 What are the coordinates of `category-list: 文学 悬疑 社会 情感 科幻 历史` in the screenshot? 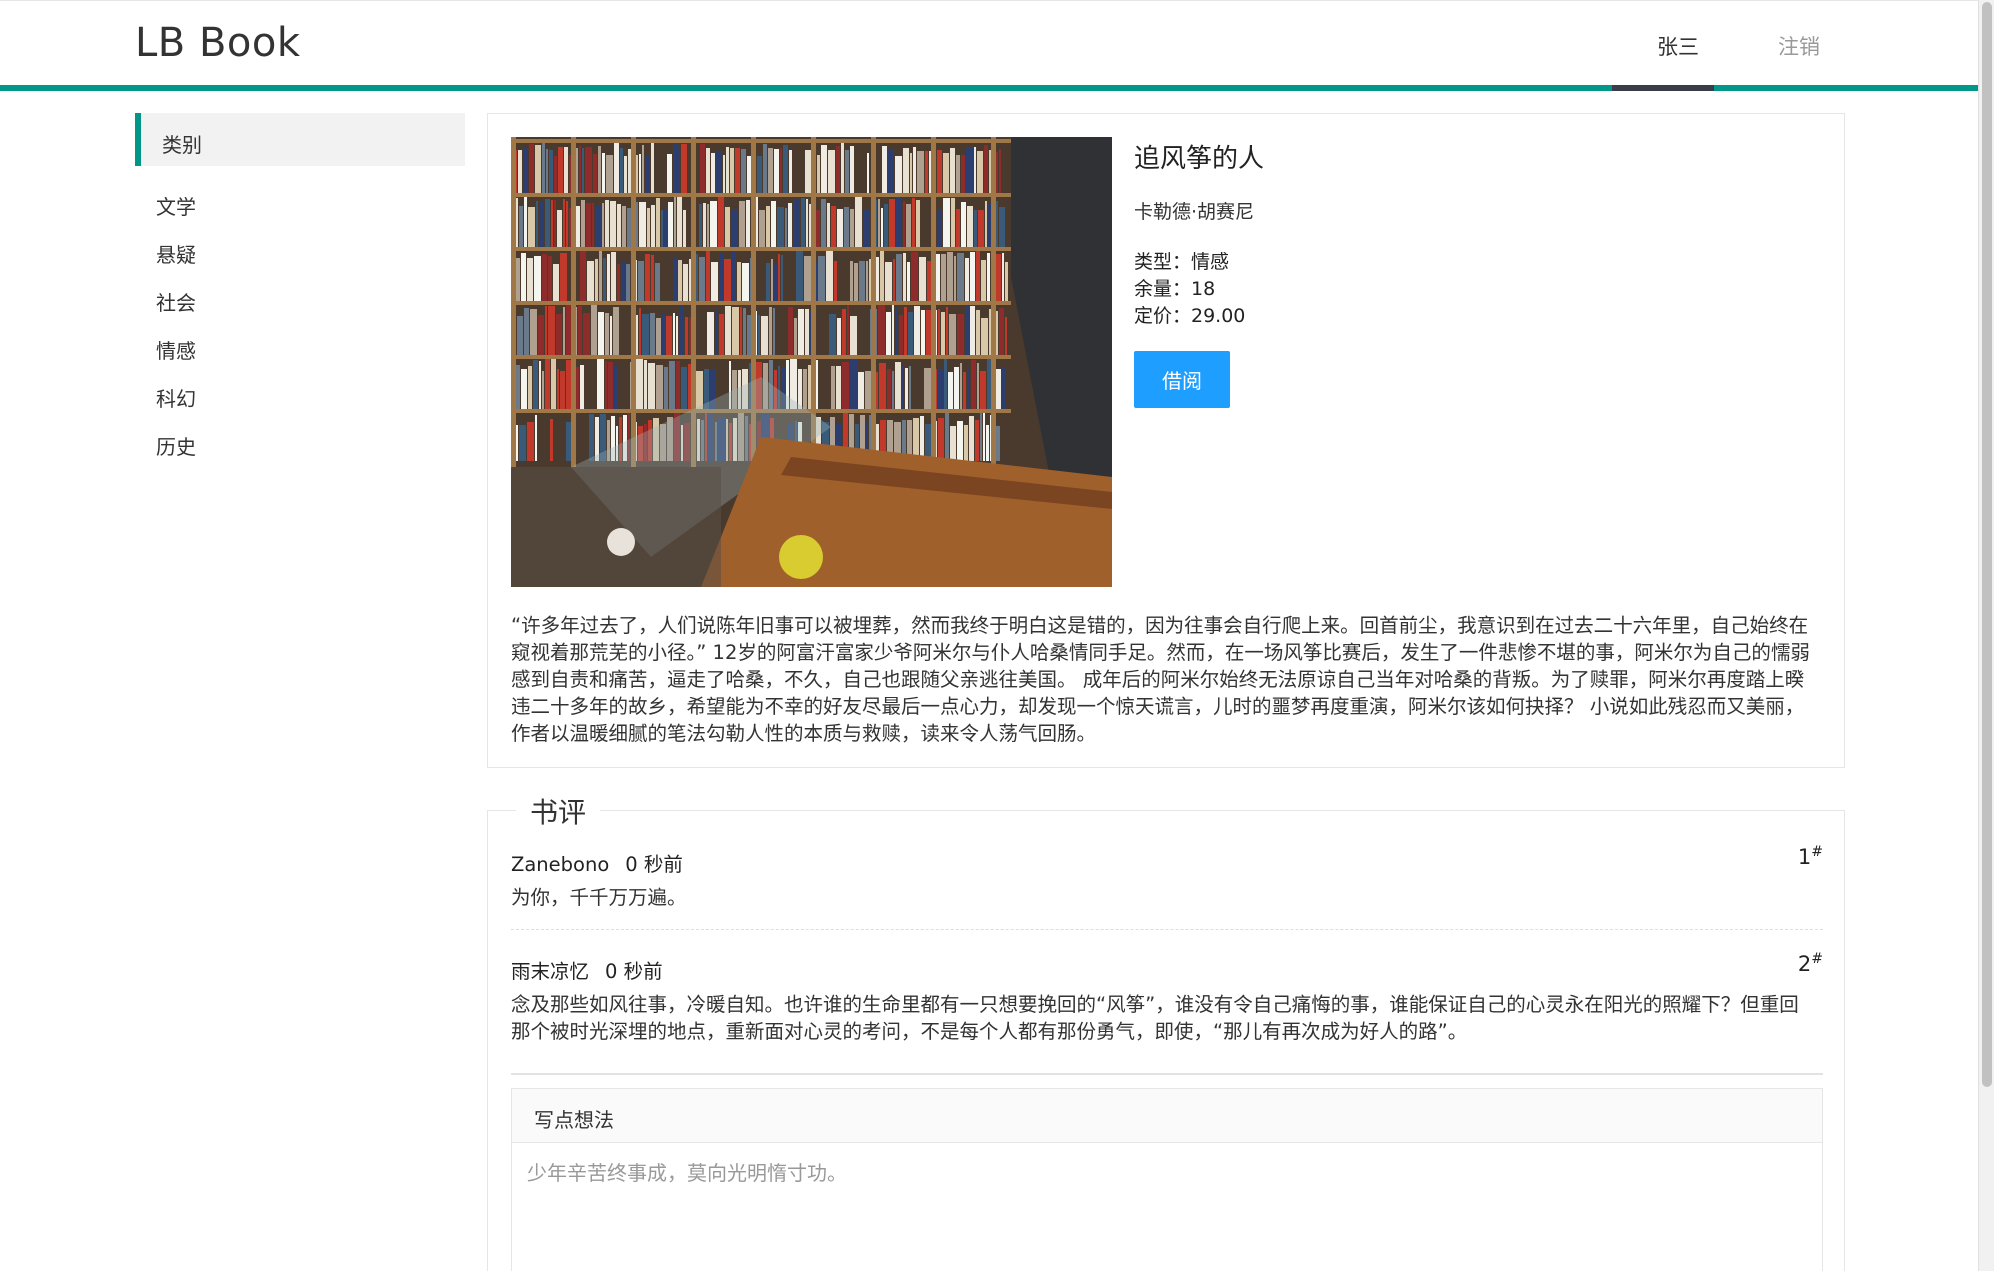 It's located at (300, 320).